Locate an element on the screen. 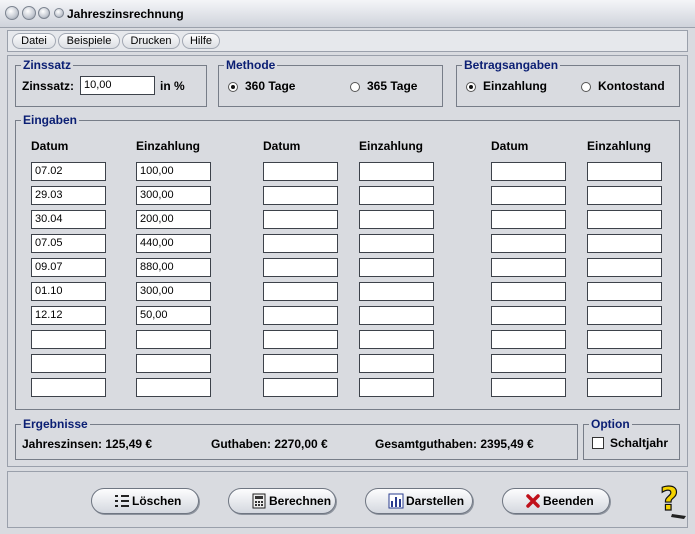  radio-365-tage is located at coordinates (355, 87).